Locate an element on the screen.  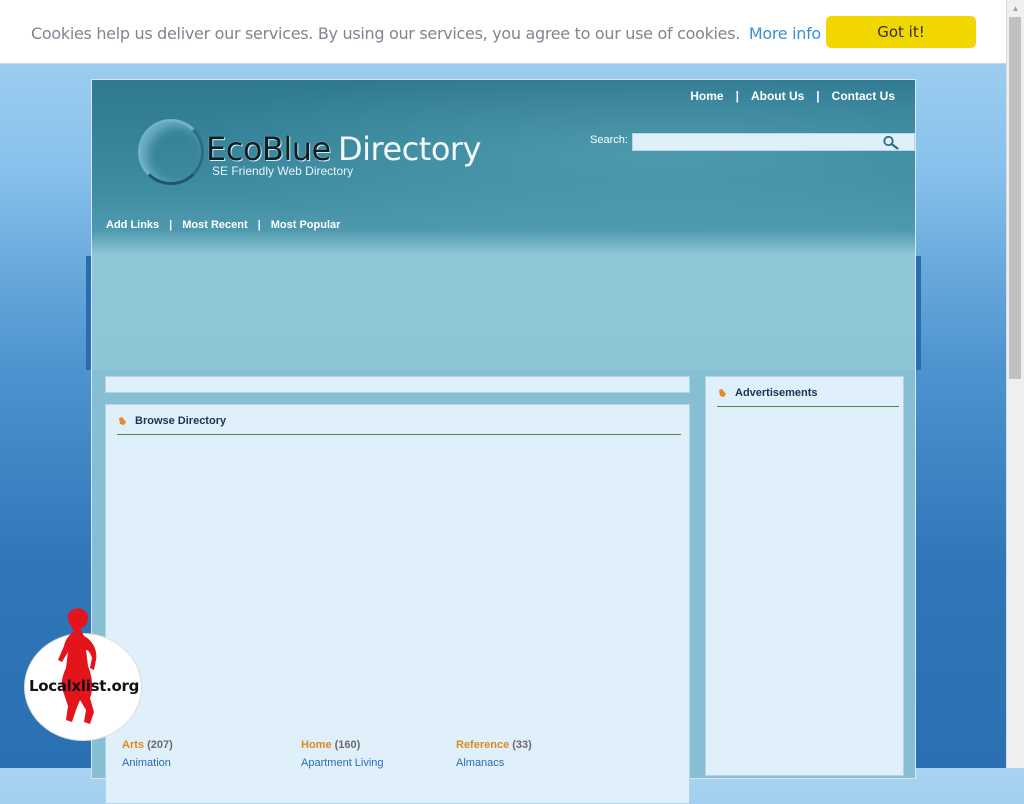
nav-add-links: Add Links is located at coordinates (132, 225).